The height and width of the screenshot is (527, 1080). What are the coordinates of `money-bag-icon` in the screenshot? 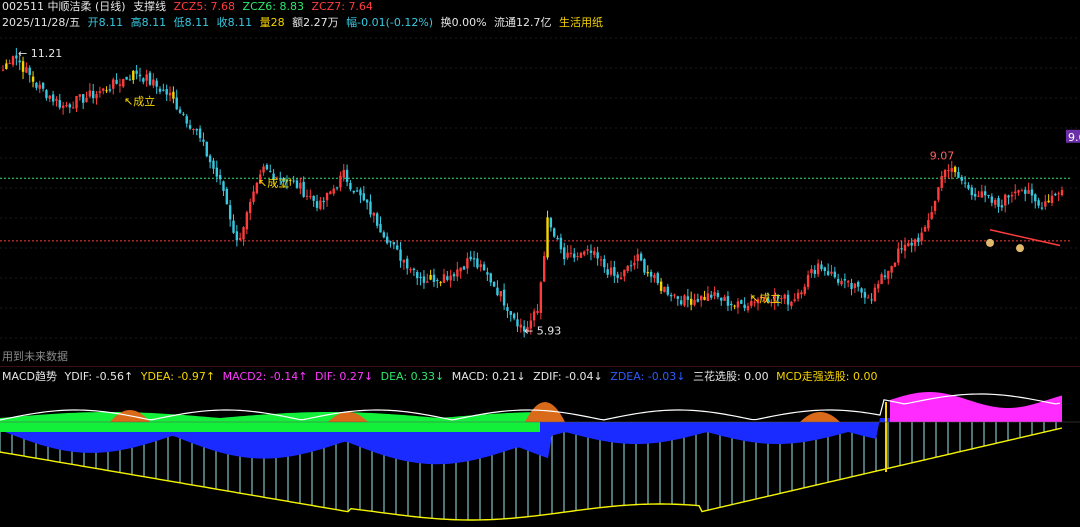 It's located at (1020, 248).